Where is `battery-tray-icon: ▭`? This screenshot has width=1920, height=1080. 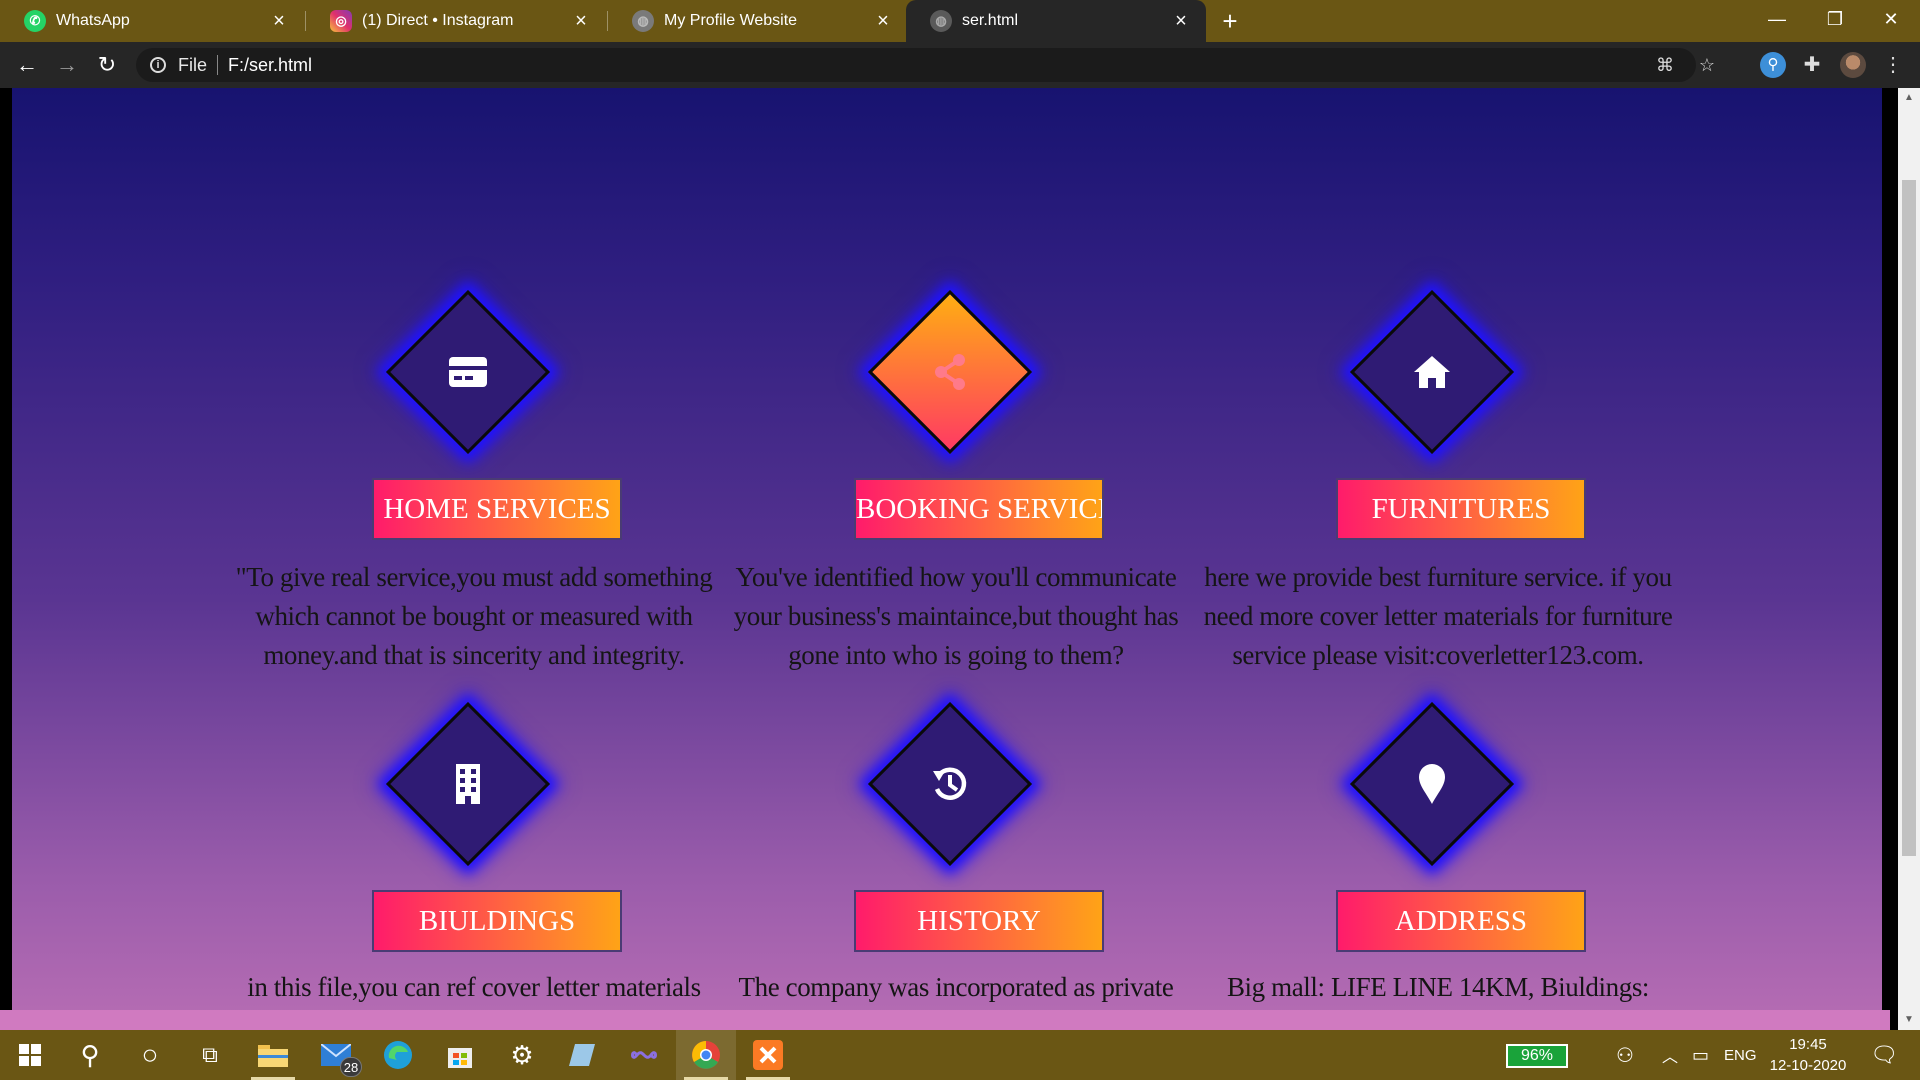
battery-tray-icon: ▭ is located at coordinates (1700, 1055).